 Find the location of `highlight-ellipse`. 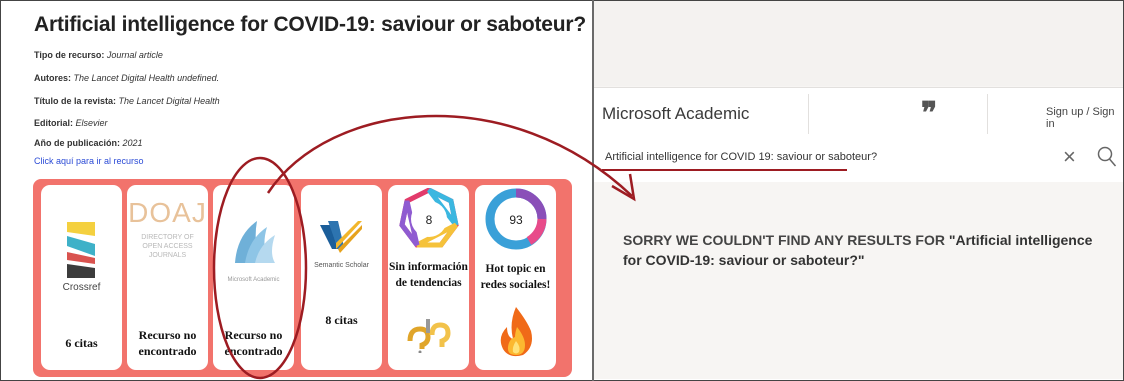

highlight-ellipse is located at coordinates (260, 268).